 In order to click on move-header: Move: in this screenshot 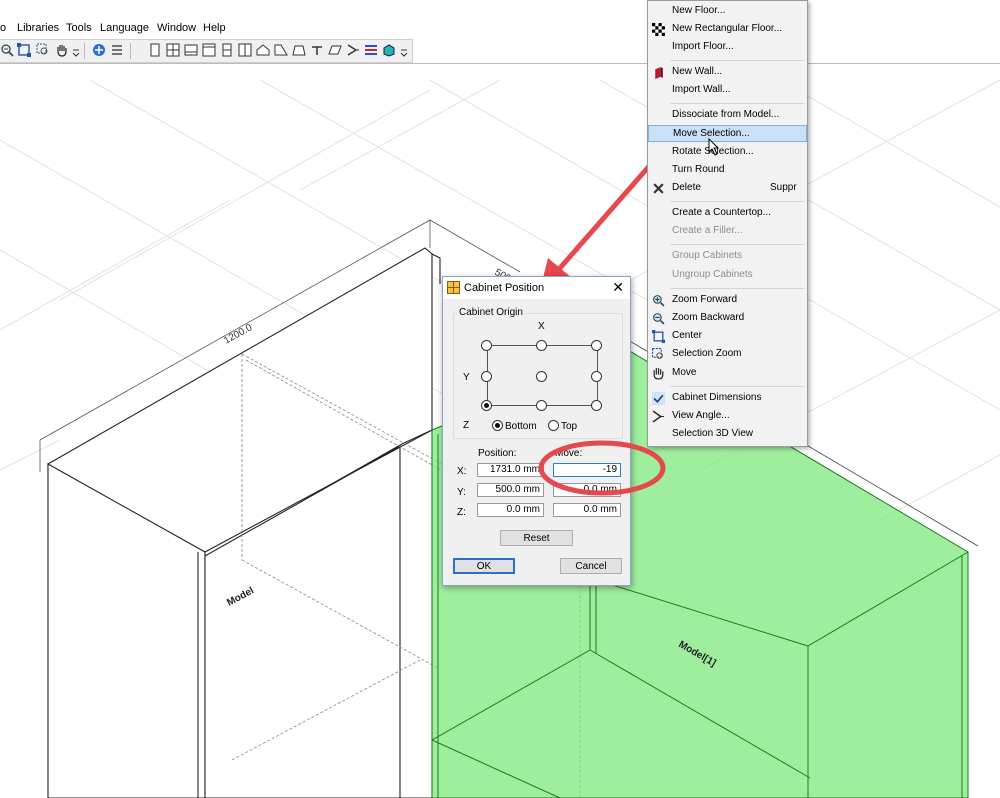, I will do `click(569, 453)`.